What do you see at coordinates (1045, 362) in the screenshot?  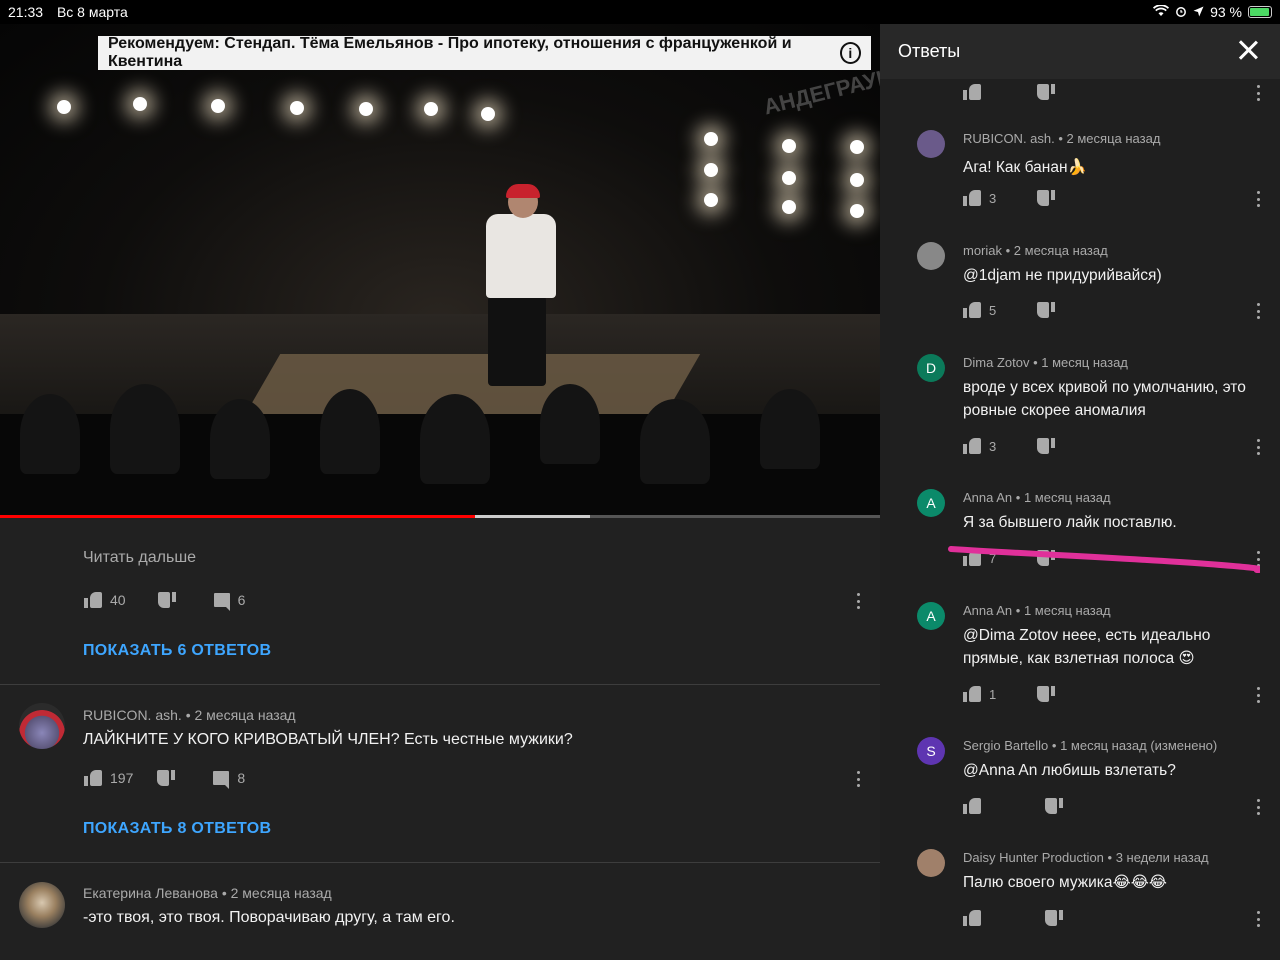 I see `reply-meta: Dima Zotov • 1 месяц назад` at bounding box center [1045, 362].